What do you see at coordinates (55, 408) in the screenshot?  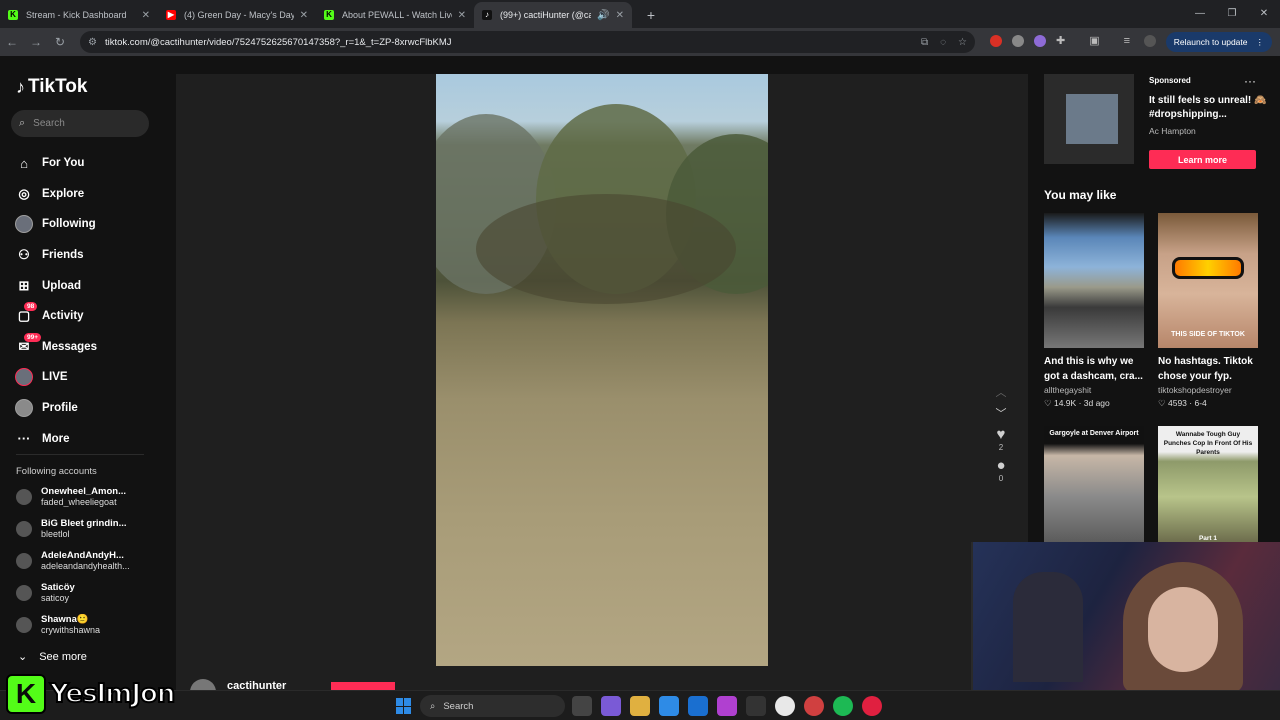 I see `sidebar-item-profile: Profile` at bounding box center [55, 408].